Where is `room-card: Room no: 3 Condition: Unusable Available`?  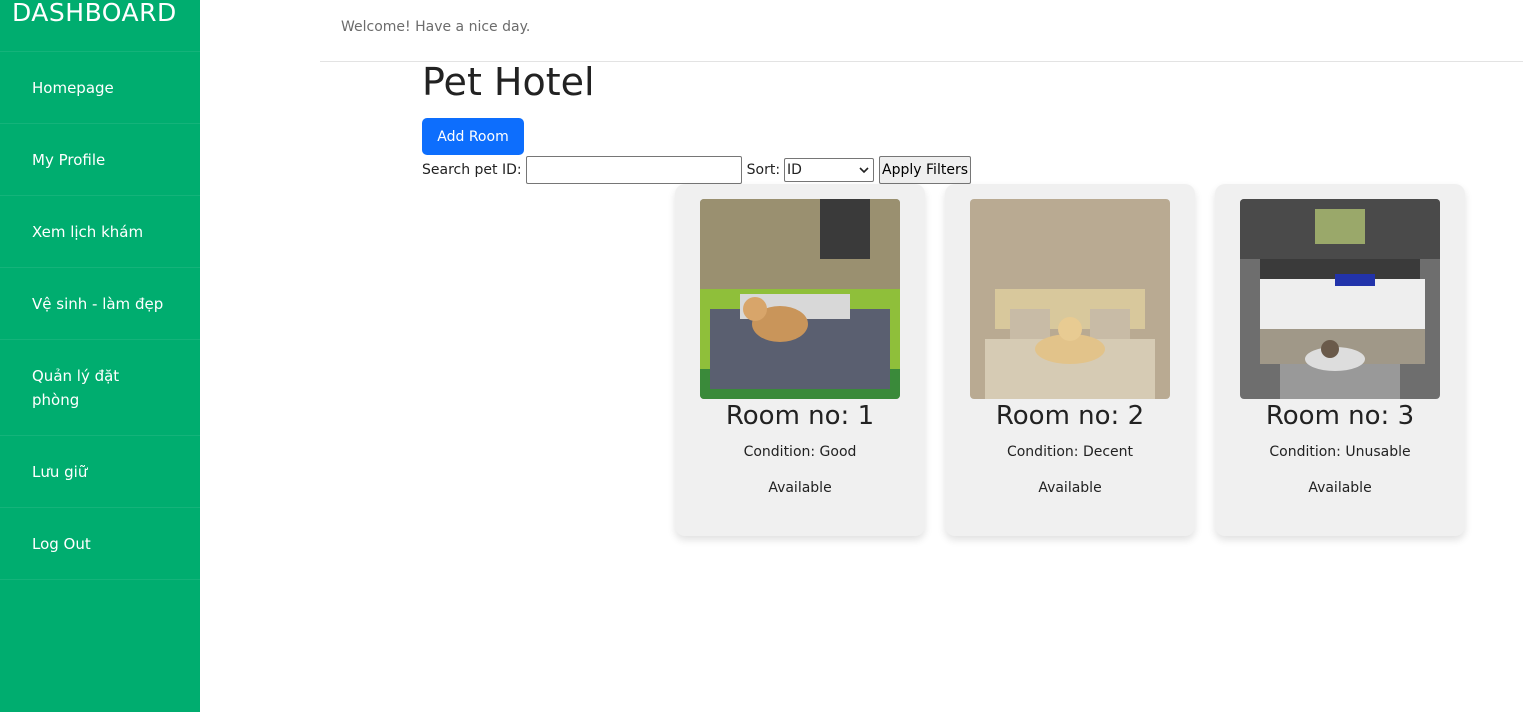 room-card: Room no: 3 Condition: Unusable Available is located at coordinates (1340, 360).